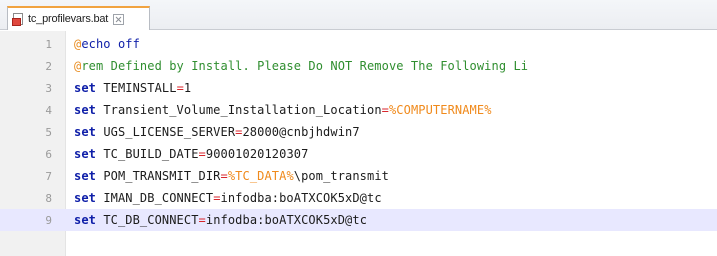 The image size is (717, 256). What do you see at coordinates (187, 88) in the screenshot?
I see `variable-value: 1` at bounding box center [187, 88].